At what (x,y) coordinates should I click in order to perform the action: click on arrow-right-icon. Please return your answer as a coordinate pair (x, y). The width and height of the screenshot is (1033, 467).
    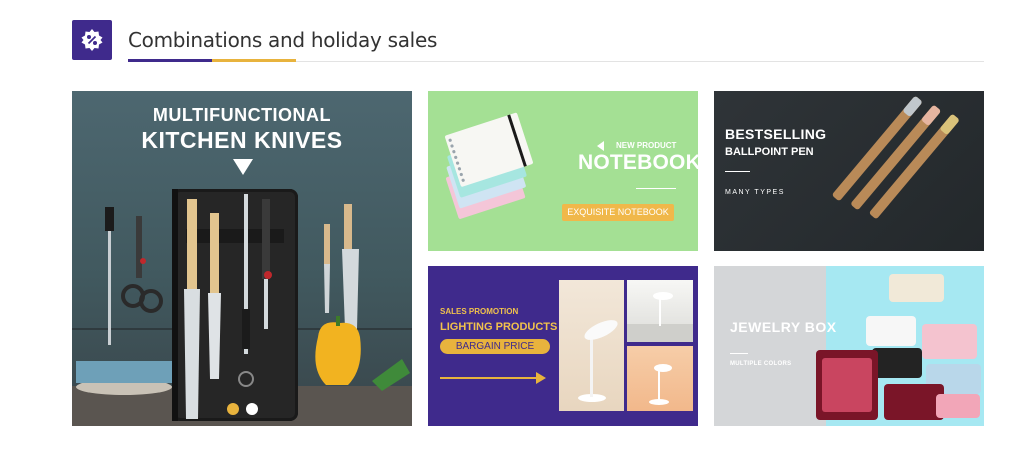
    Looking at the image, I should click on (541, 378).